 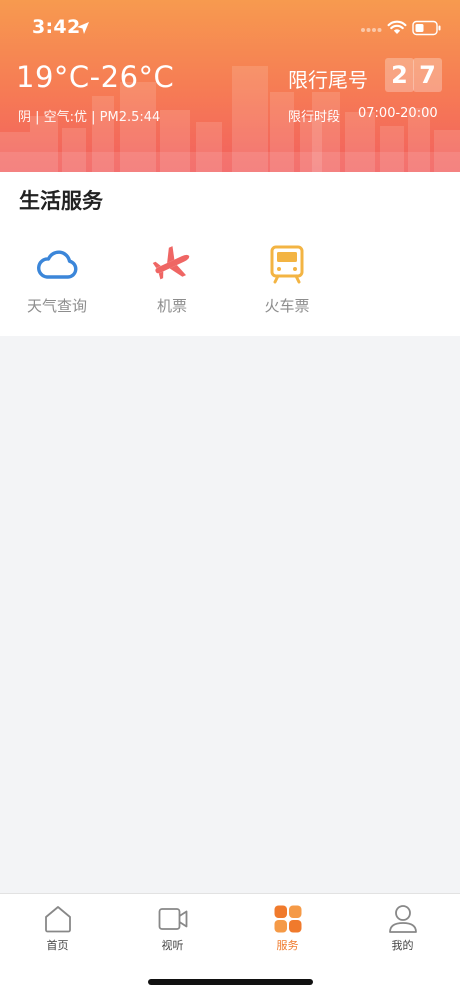 What do you see at coordinates (95, 77) in the screenshot?
I see `temperature-range: 19°C-26°C` at bounding box center [95, 77].